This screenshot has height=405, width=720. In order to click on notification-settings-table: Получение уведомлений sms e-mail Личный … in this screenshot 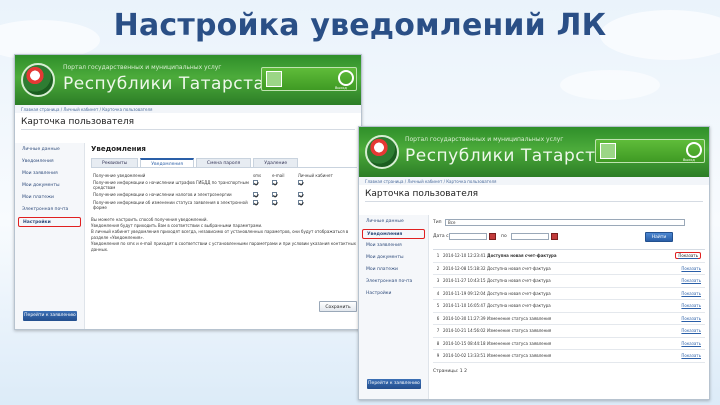, I will do `click(224, 191)`.